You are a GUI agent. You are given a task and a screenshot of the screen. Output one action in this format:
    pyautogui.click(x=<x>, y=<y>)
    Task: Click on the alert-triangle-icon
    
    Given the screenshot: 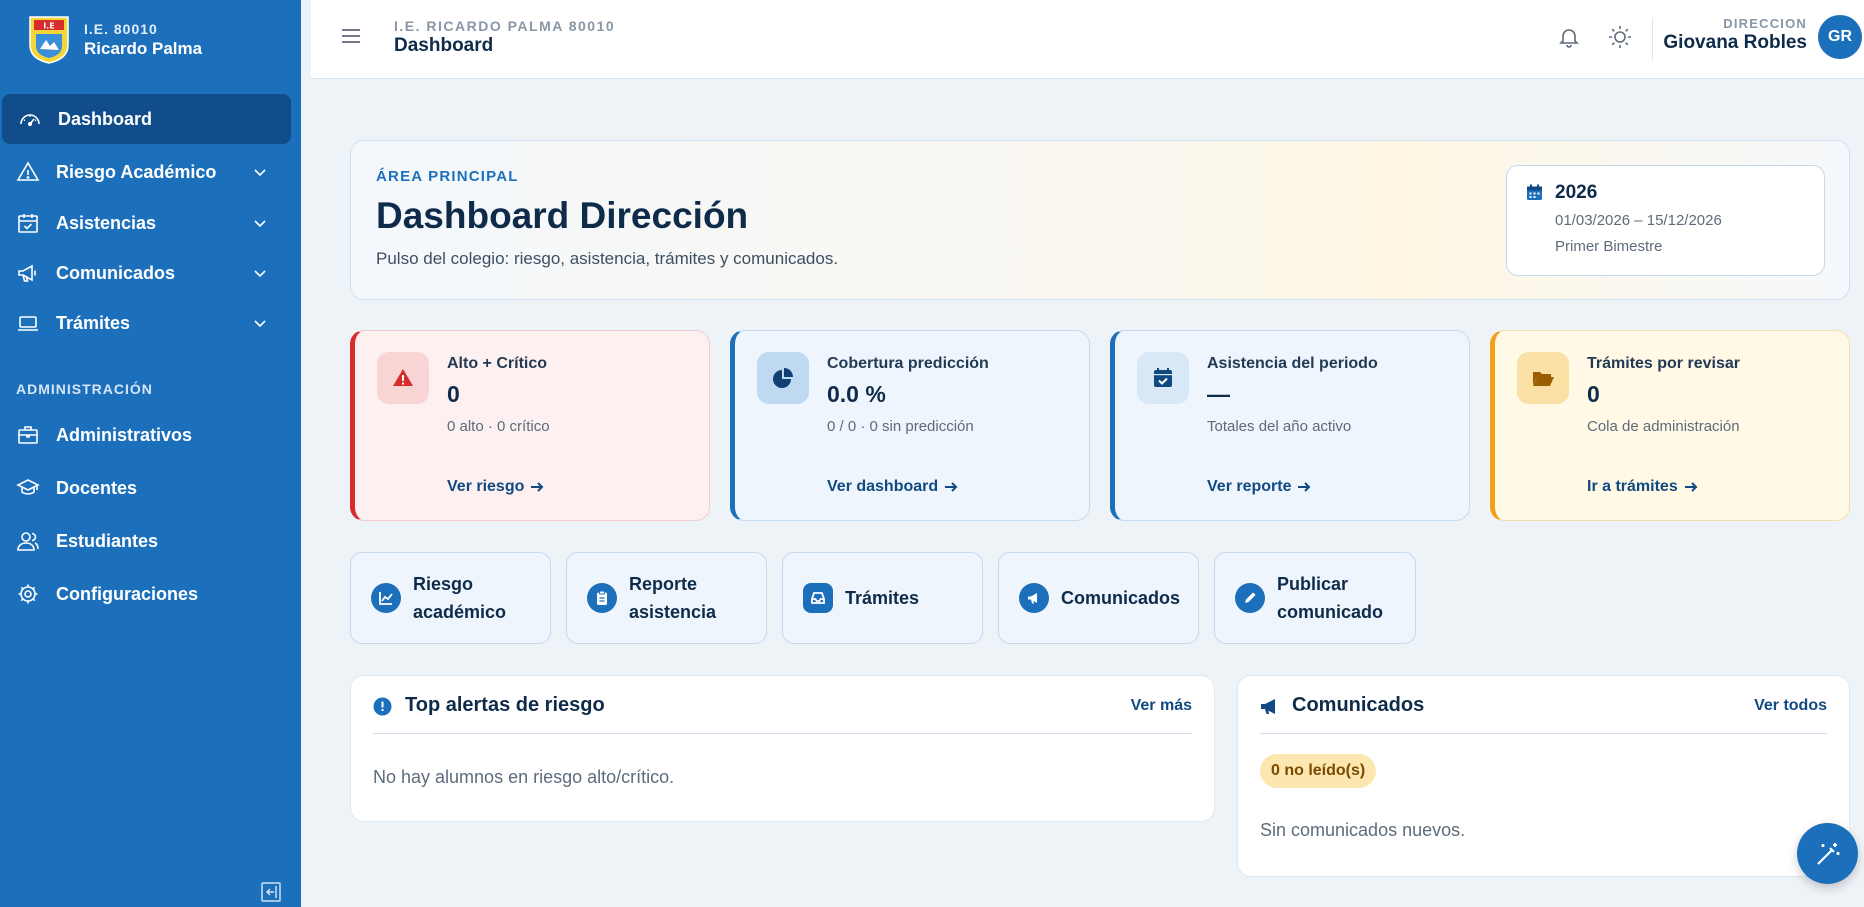 What is the action you would take?
    pyautogui.click(x=403, y=377)
    